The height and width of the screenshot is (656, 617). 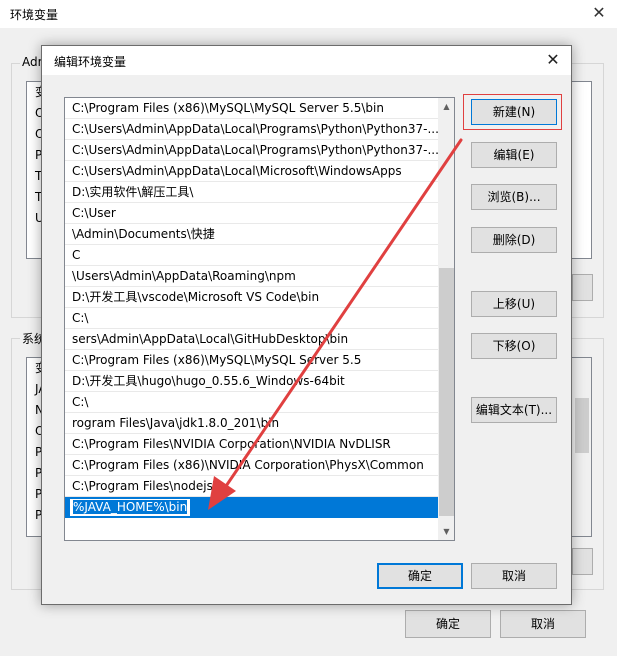 I want to click on system-list-scrollbar, so click(x=582, y=447).